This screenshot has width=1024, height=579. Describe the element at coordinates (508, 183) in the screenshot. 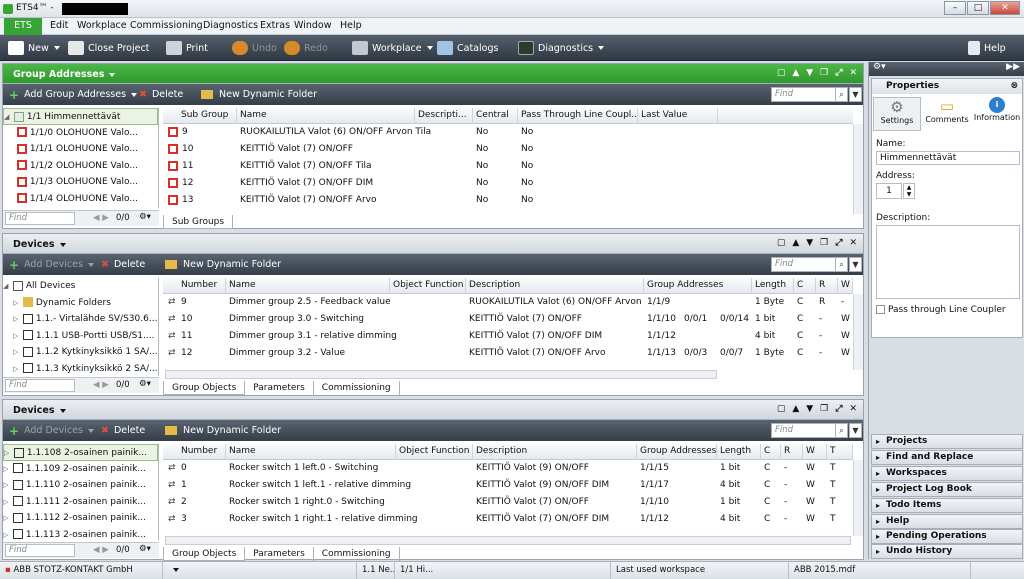

I see `table-row: 12 KEITTIÖ Valot (7) ON/OFF DIM No No` at that location.